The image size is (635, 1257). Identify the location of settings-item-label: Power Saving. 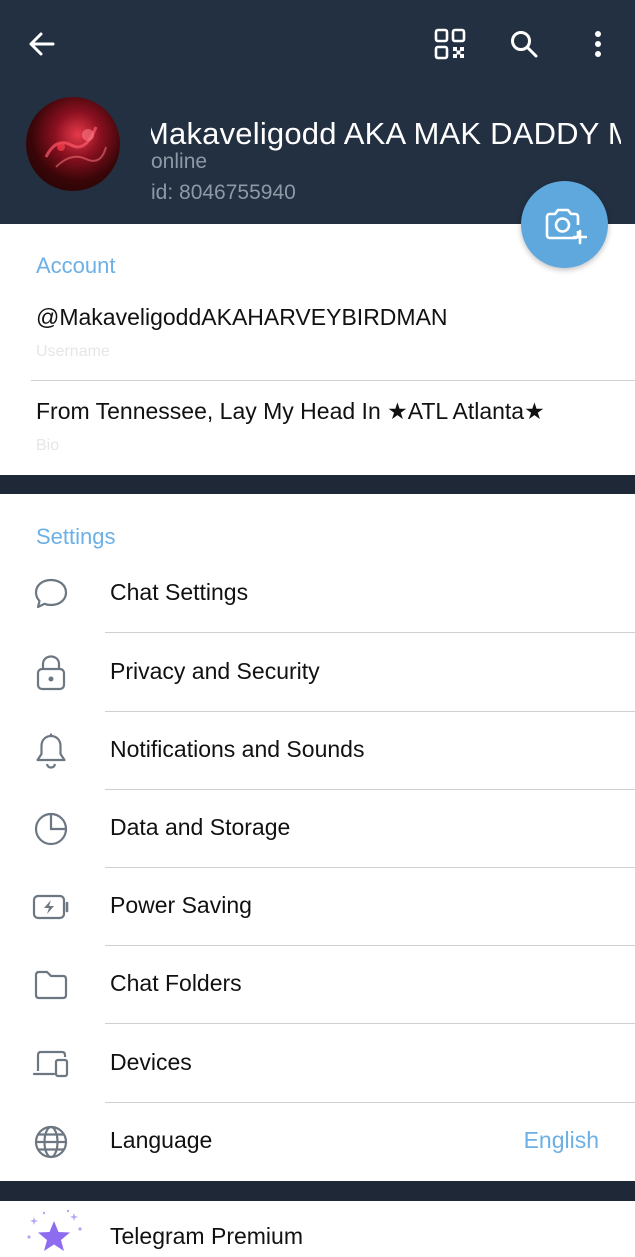
(181, 905).